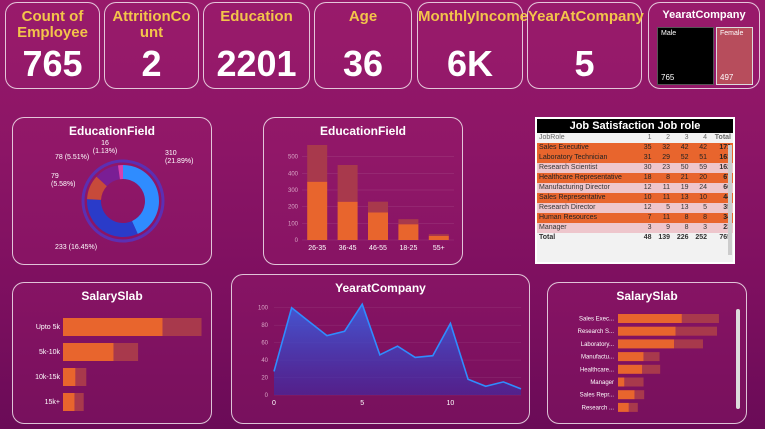 This screenshot has height=429, width=765. What do you see at coordinates (348, 248) in the screenshot?
I see `x-tick-label: 36-45` at bounding box center [348, 248].